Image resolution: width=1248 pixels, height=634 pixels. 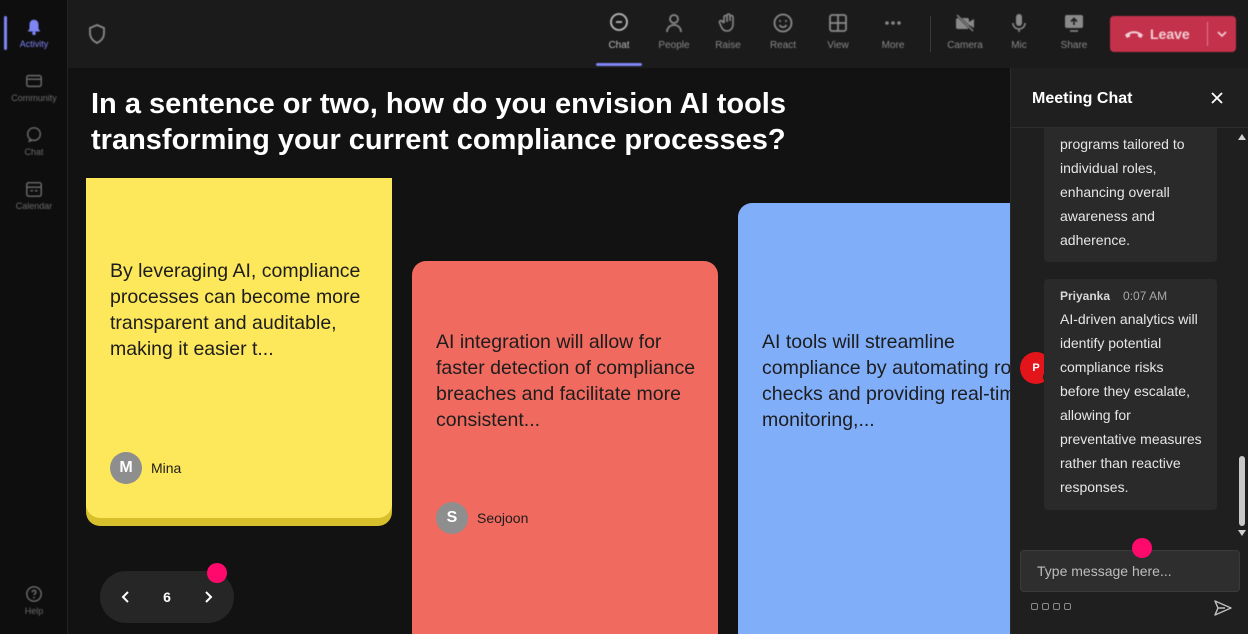 What do you see at coordinates (1051, 606) in the screenshot?
I see `format-toolbar` at bounding box center [1051, 606].